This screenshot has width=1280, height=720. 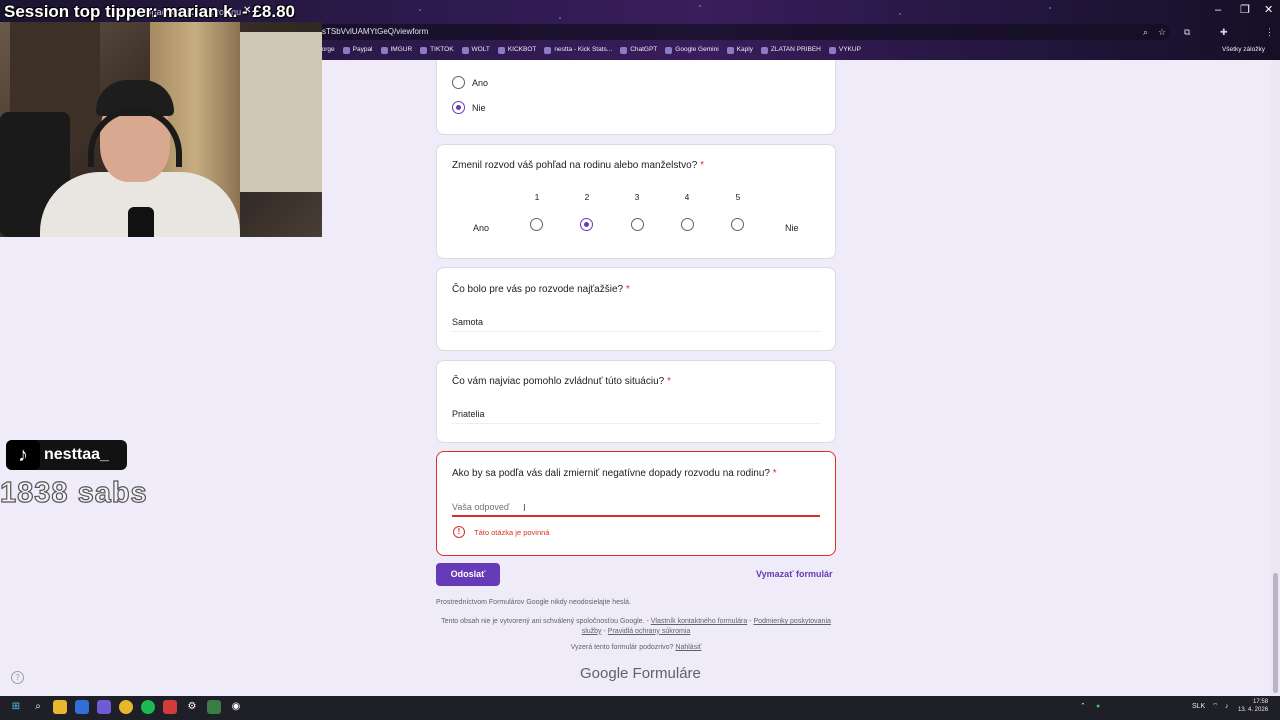 I want to click on bookmark-item: ChatGPT, so click(x=638, y=50).